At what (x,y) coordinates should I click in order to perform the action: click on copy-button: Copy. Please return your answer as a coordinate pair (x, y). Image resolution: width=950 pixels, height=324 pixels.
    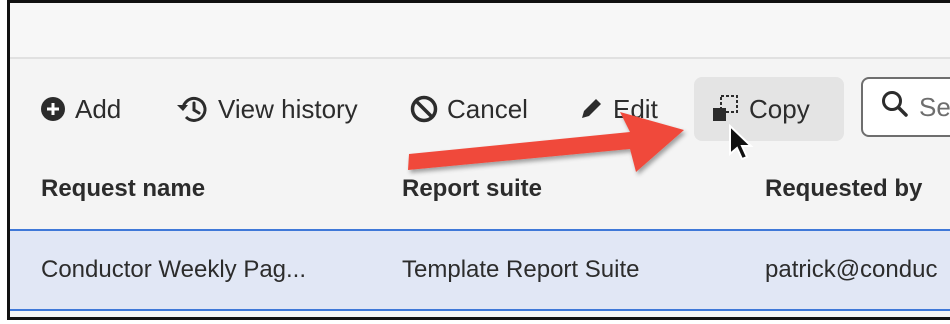
    Looking at the image, I should click on (769, 109).